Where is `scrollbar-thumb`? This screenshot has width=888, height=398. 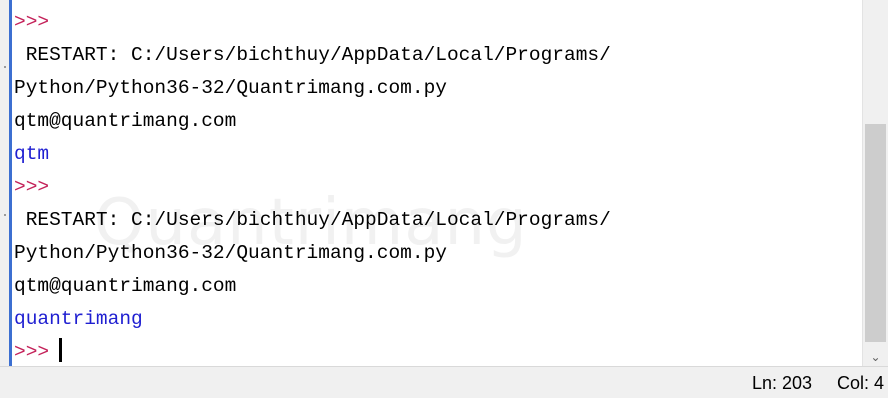
scrollbar-thumb is located at coordinates (875, 233).